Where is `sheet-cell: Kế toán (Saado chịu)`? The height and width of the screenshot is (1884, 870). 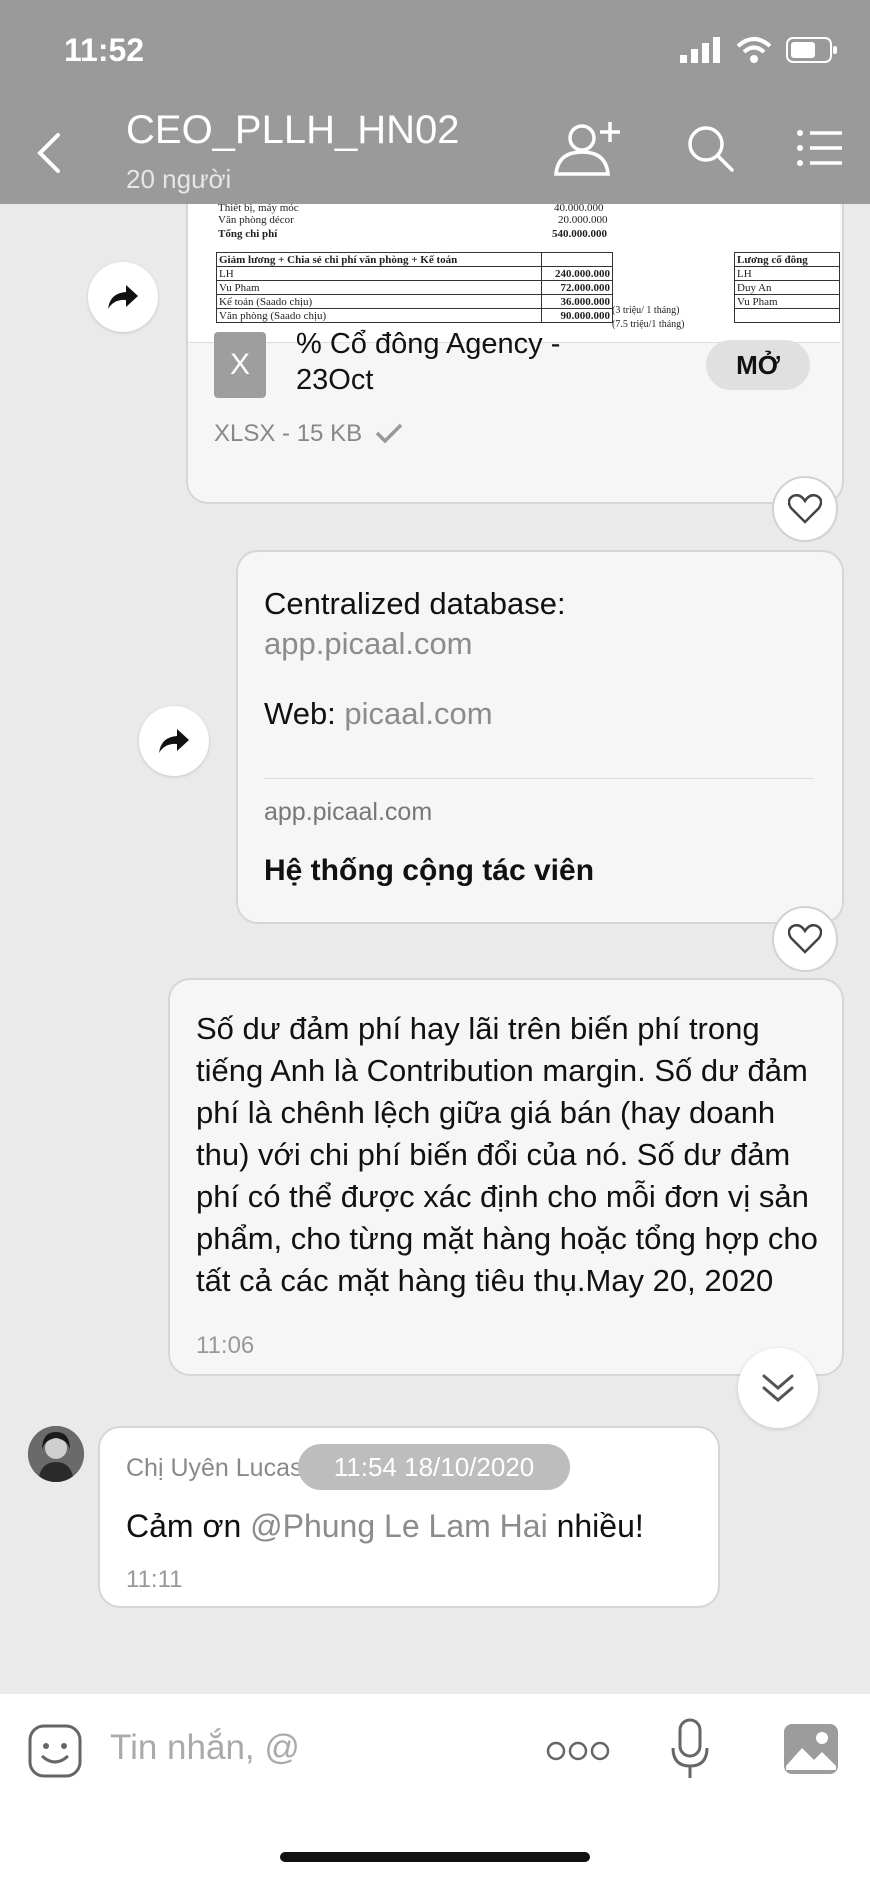
sheet-cell: Kế toán (Saado chịu) is located at coordinates (379, 301).